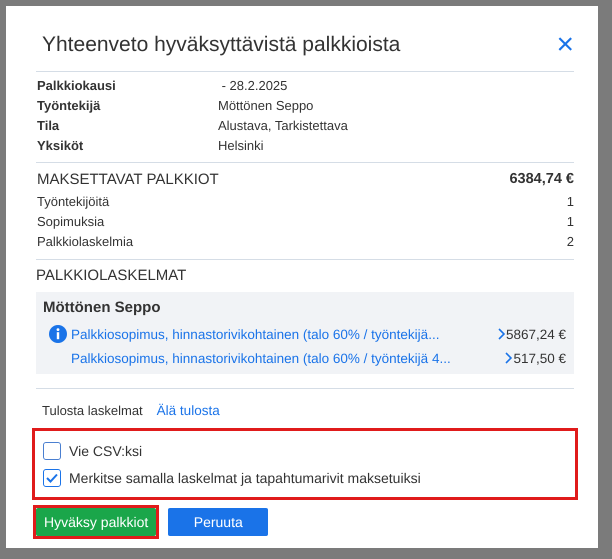 The width and height of the screenshot is (612, 559). What do you see at coordinates (241, 146) in the screenshot?
I see `detail-value: Helsinki` at bounding box center [241, 146].